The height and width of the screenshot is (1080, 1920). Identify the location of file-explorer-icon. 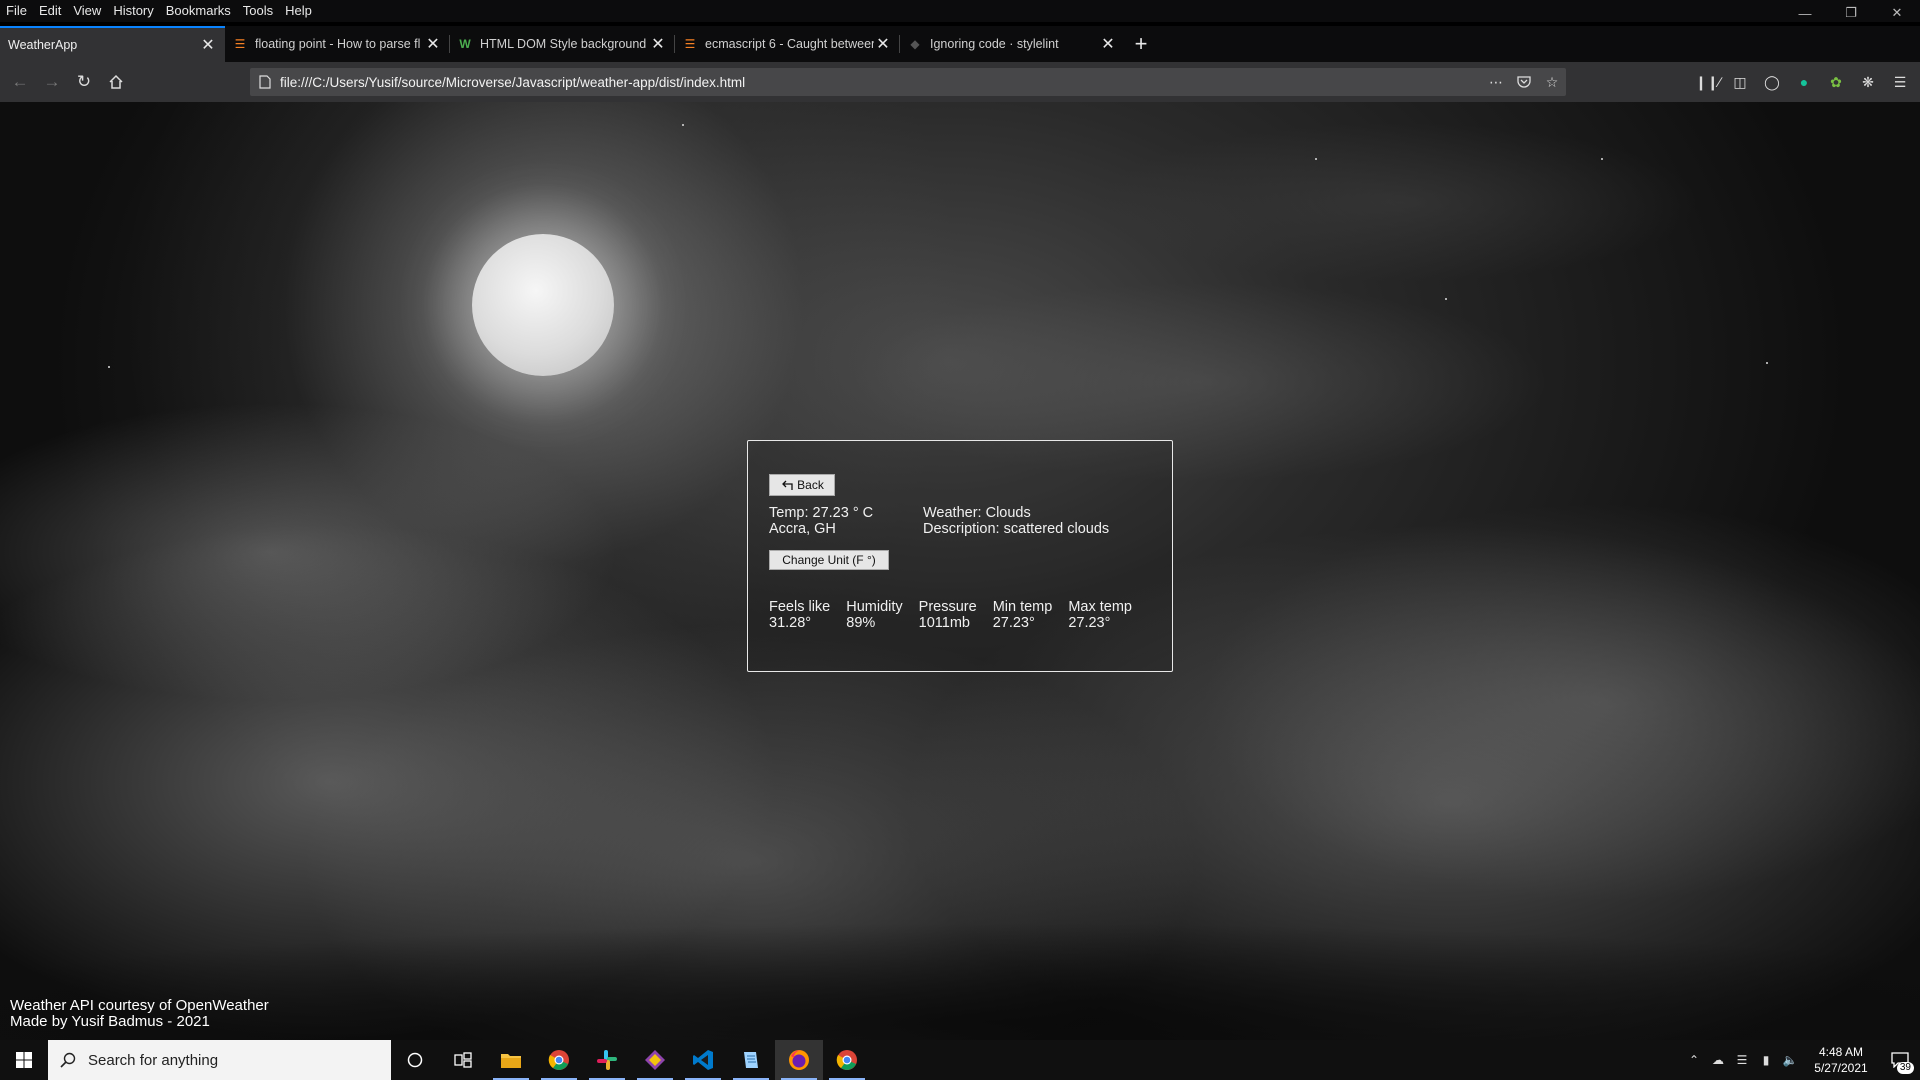
(511, 1060).